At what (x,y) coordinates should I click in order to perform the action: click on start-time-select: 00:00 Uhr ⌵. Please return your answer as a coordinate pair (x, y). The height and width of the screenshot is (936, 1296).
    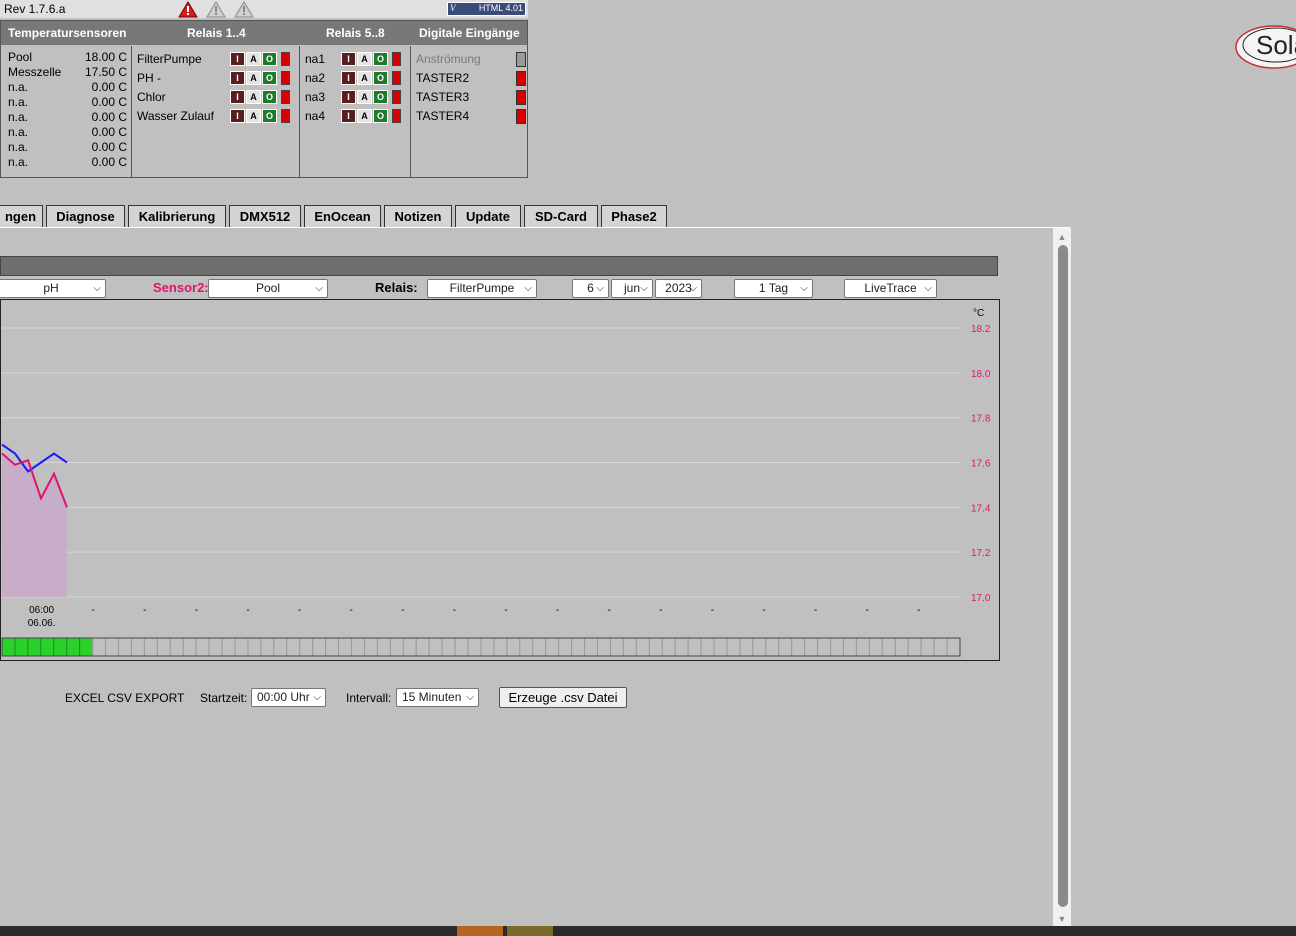
    Looking at the image, I should click on (288, 697).